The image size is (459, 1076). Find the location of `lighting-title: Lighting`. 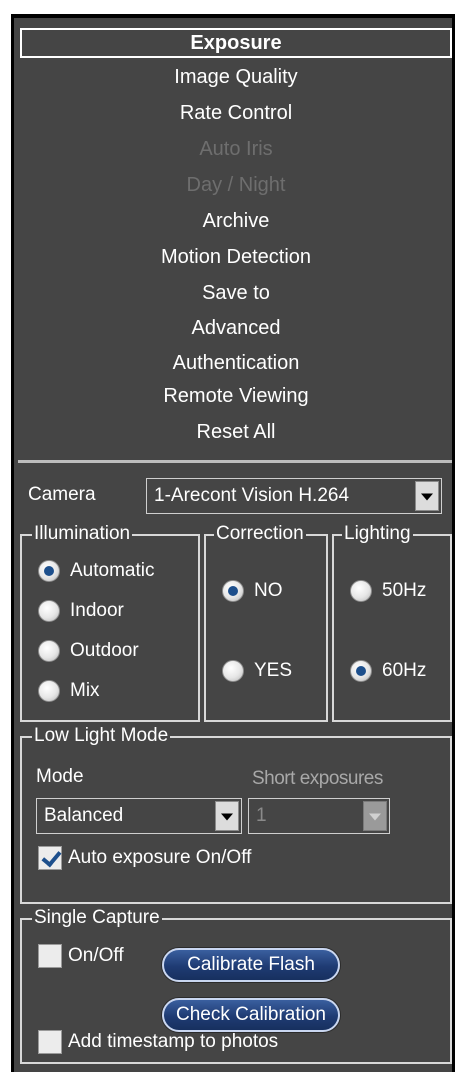

lighting-title: Lighting is located at coordinates (377, 534).